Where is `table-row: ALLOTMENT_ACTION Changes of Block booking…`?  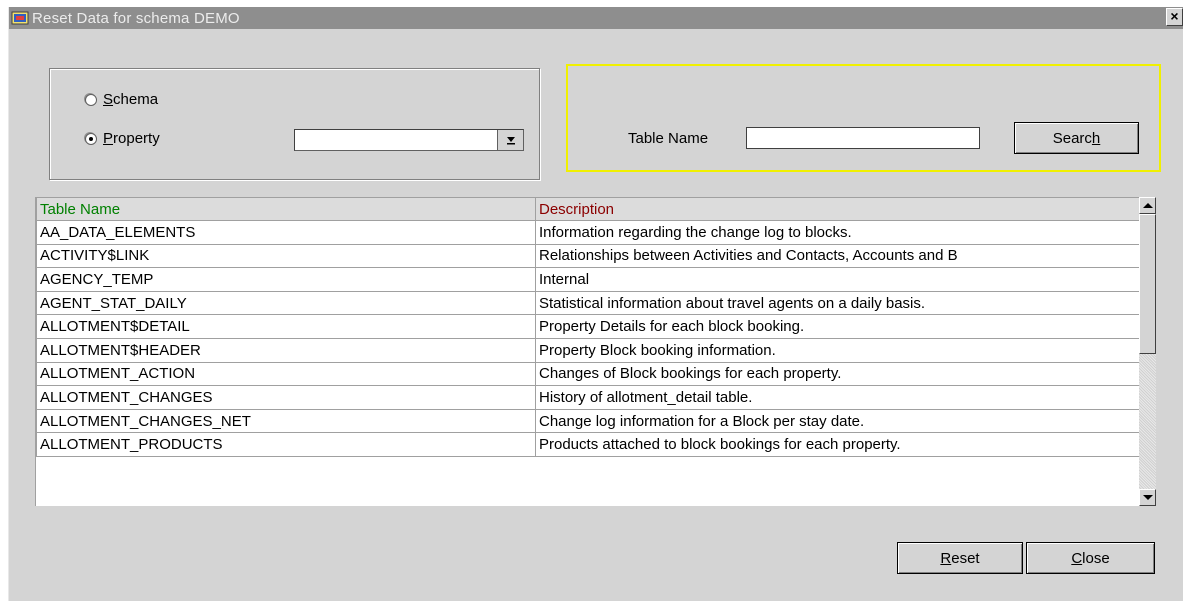 table-row: ALLOTMENT_ACTION Changes of Block booking… is located at coordinates (588, 374).